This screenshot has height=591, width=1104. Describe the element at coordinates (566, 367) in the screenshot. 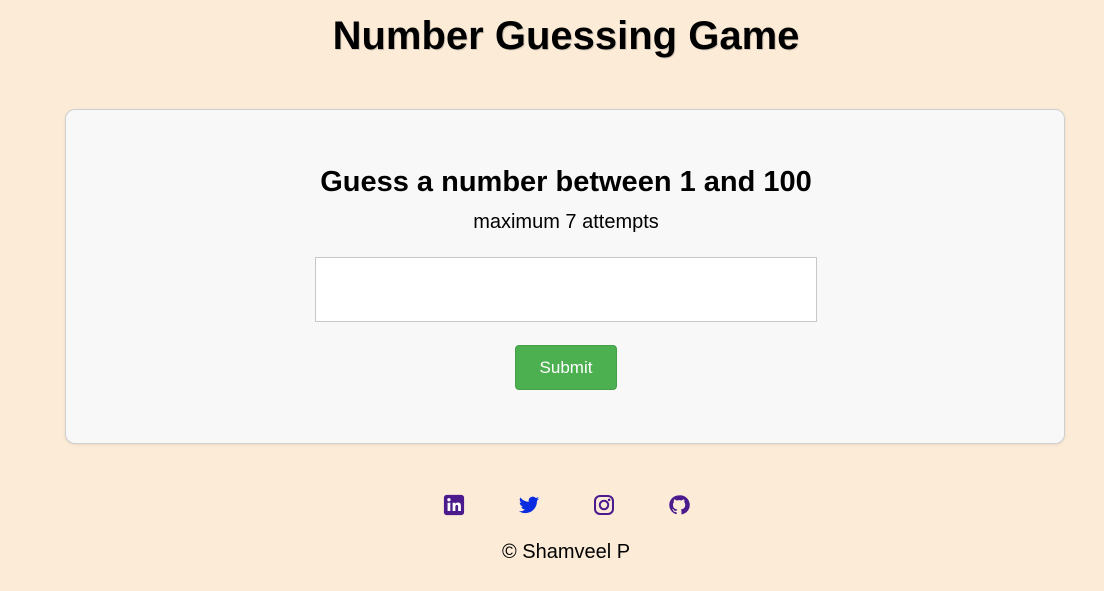

I see `submit-button: Submit` at that location.